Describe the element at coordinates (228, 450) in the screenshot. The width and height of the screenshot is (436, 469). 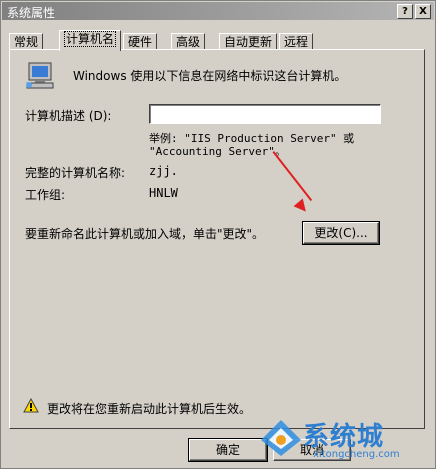
I see `ok-button: 确定` at that location.